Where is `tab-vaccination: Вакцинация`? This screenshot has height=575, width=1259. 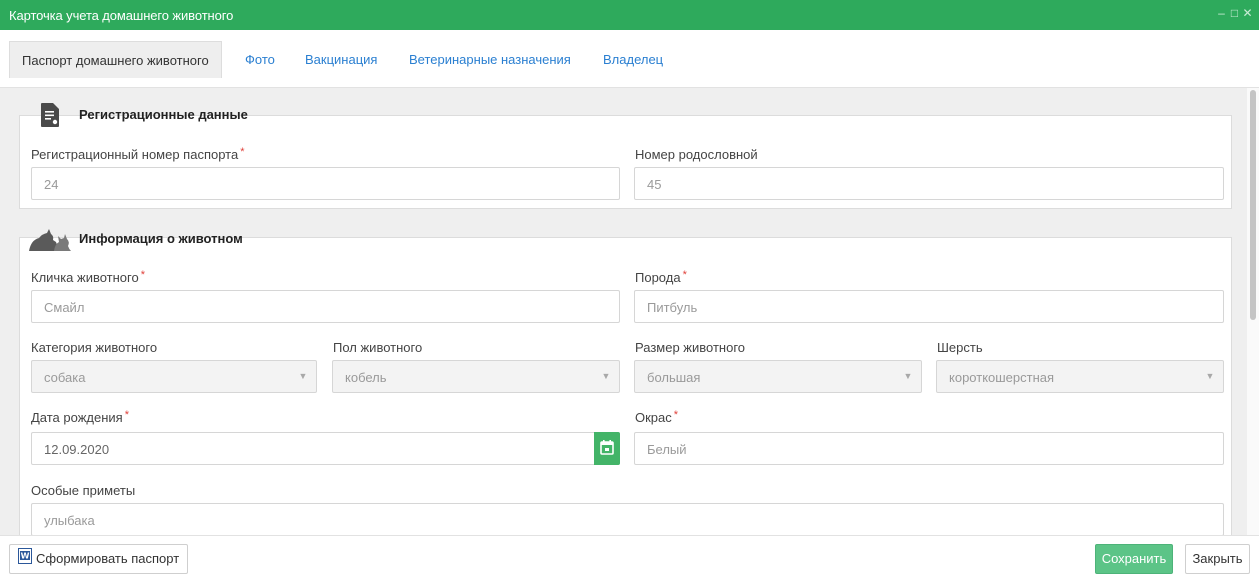
tab-vaccination: Вакцинация is located at coordinates (341, 59).